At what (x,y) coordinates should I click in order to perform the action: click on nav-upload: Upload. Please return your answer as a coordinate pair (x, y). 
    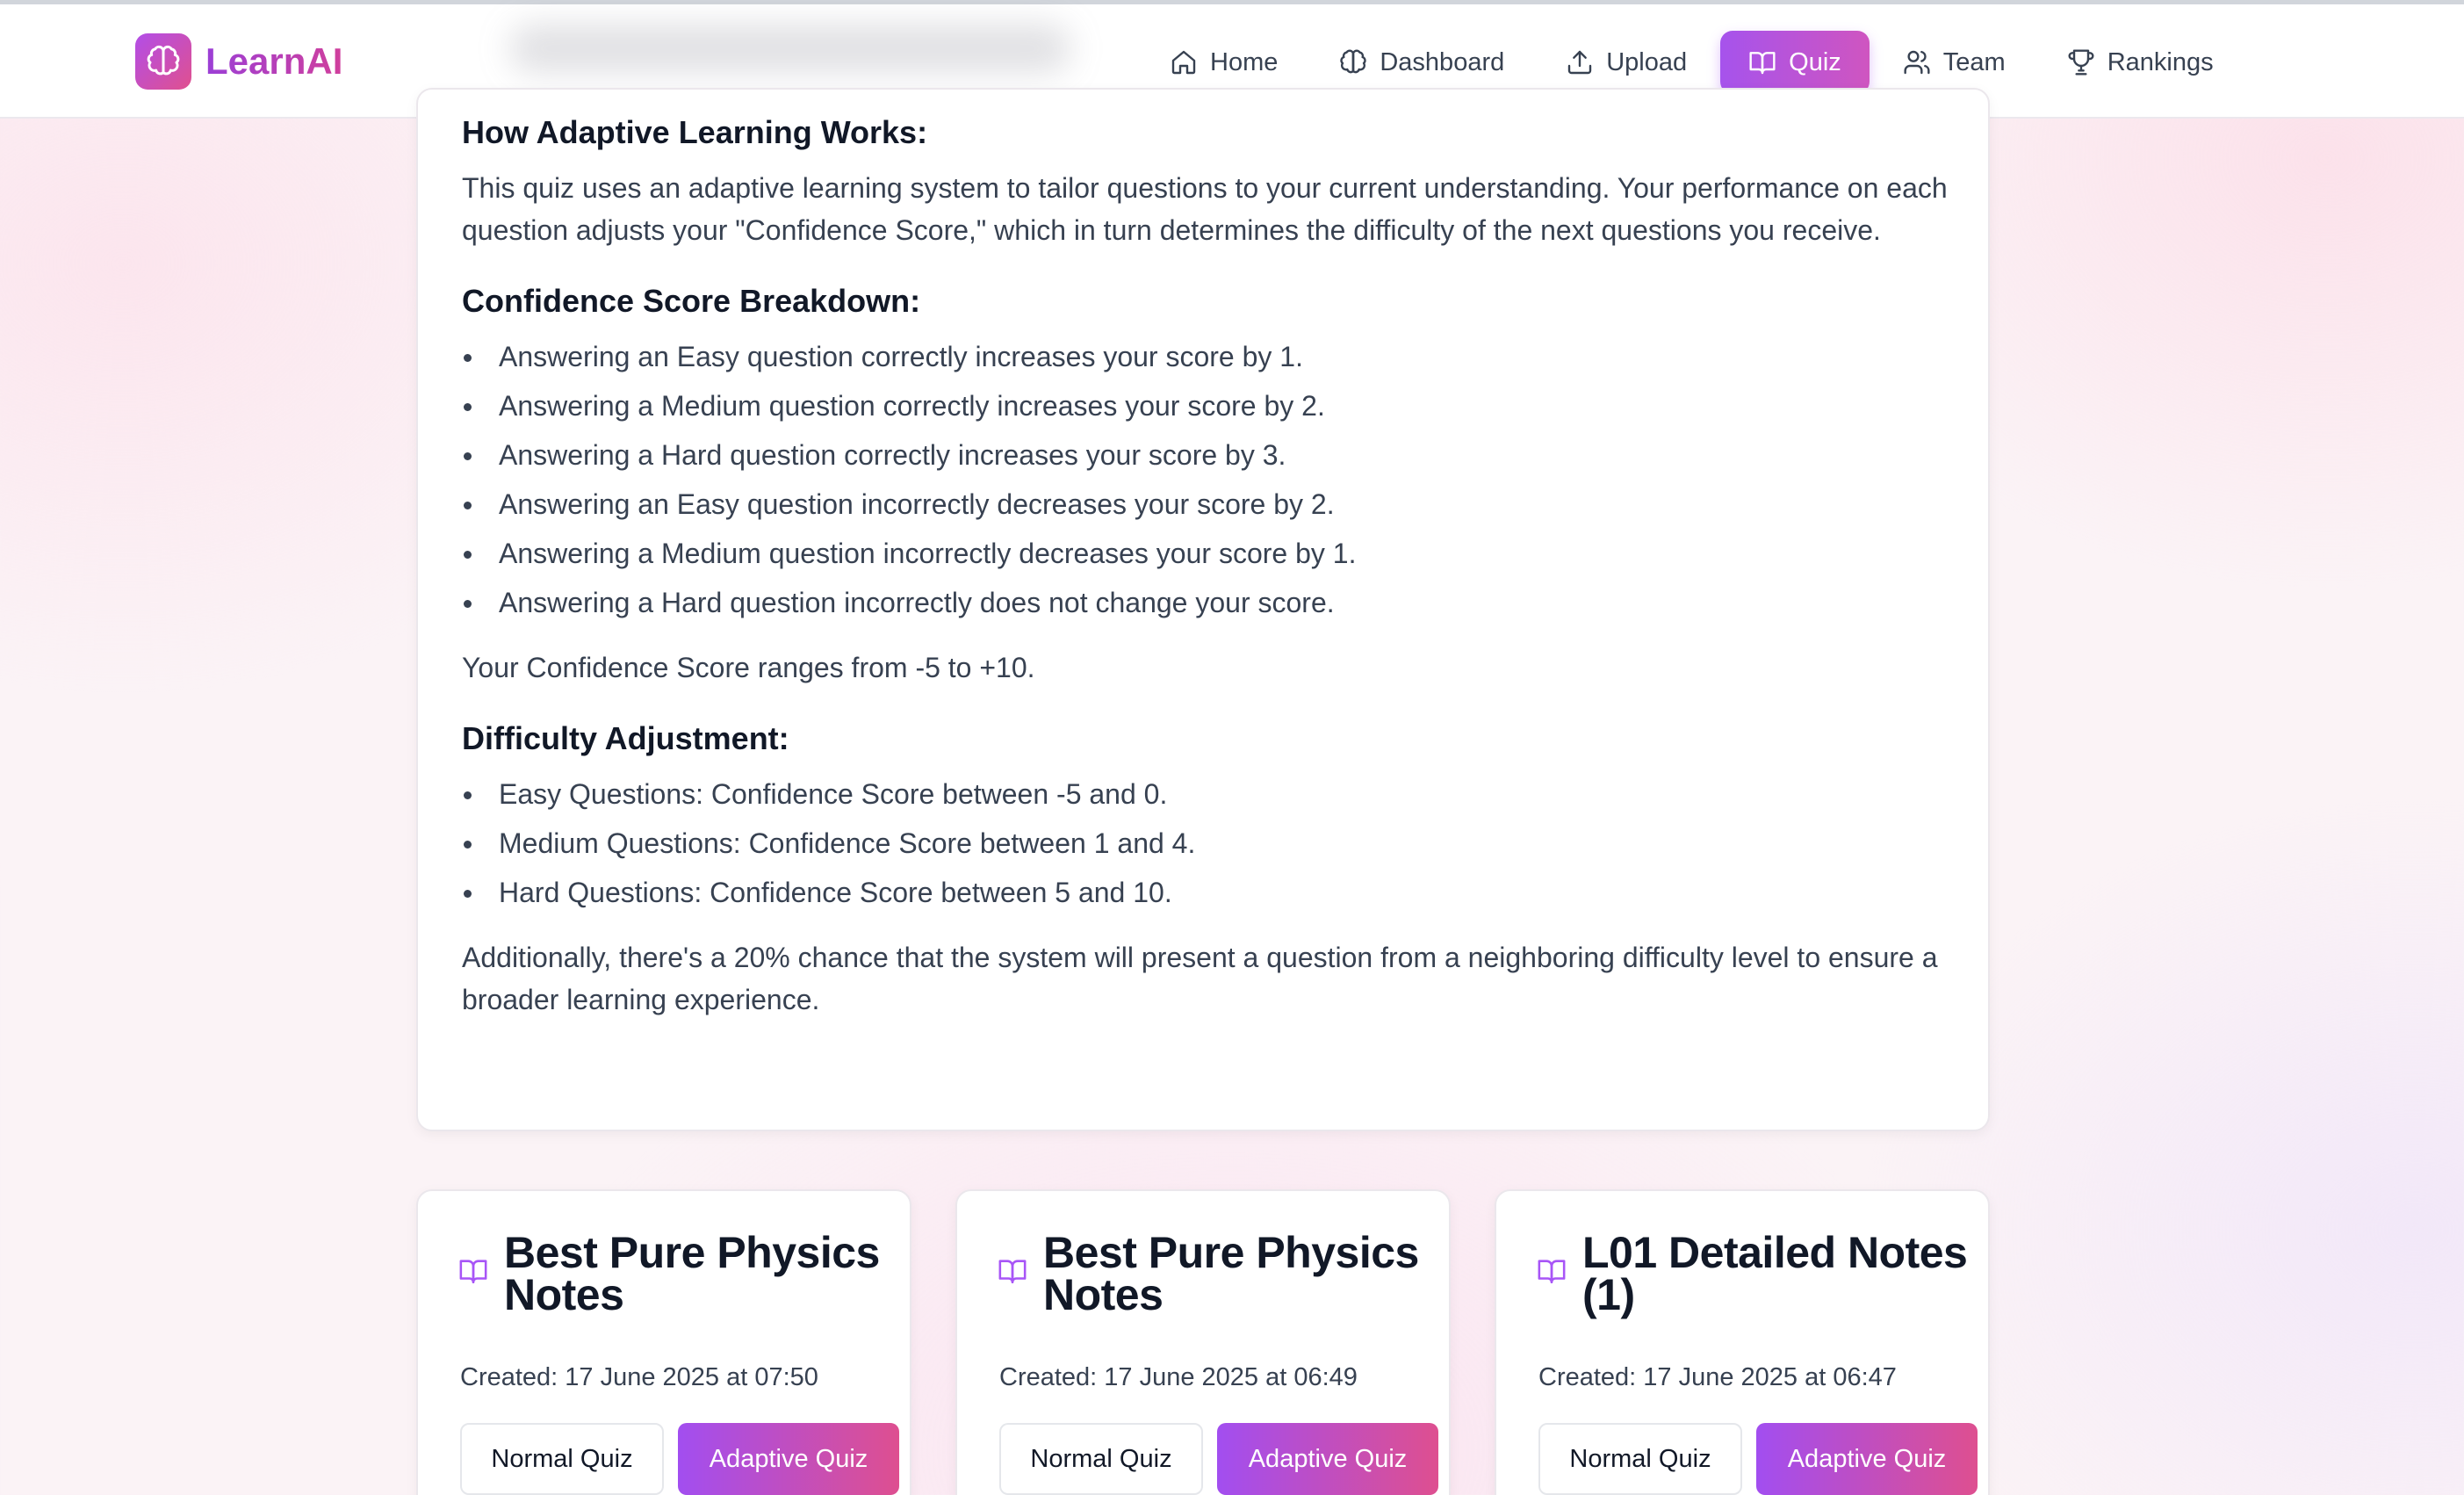
    Looking at the image, I should click on (1626, 62).